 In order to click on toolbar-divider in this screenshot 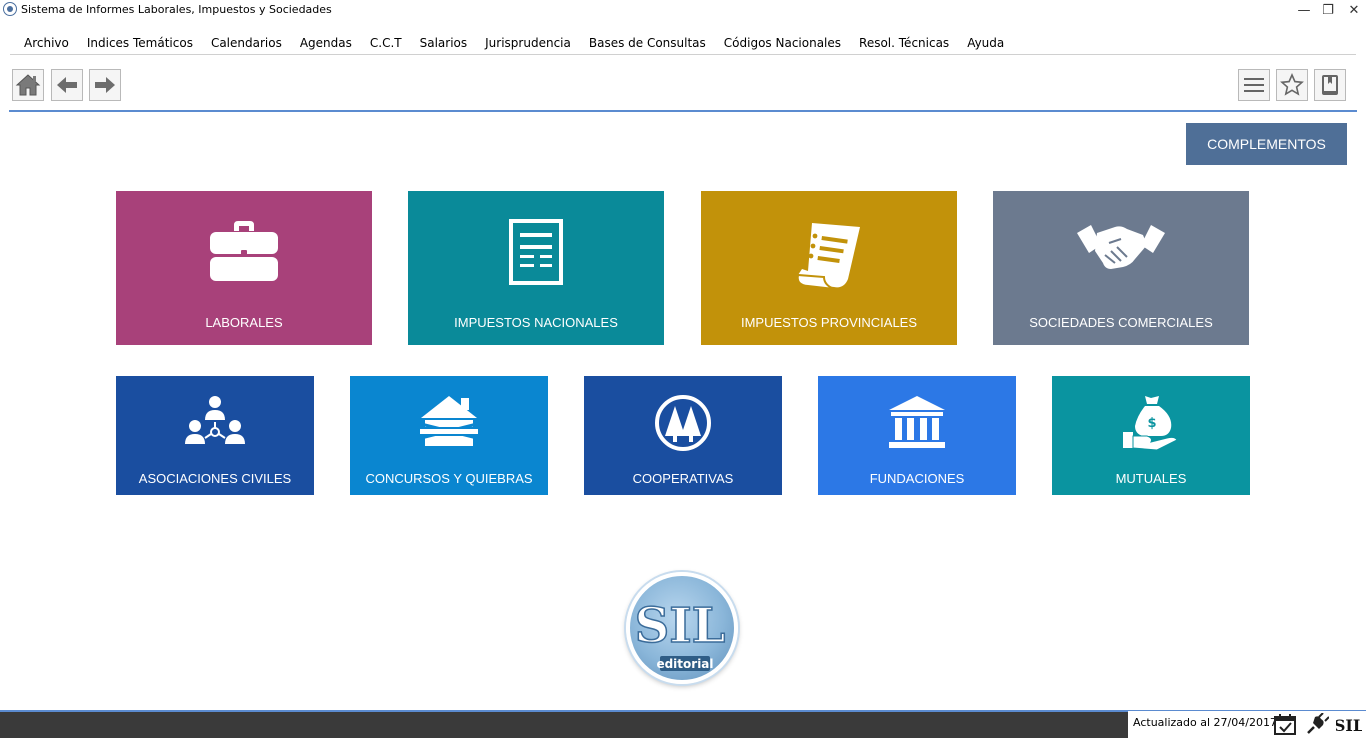, I will do `click(683, 111)`.